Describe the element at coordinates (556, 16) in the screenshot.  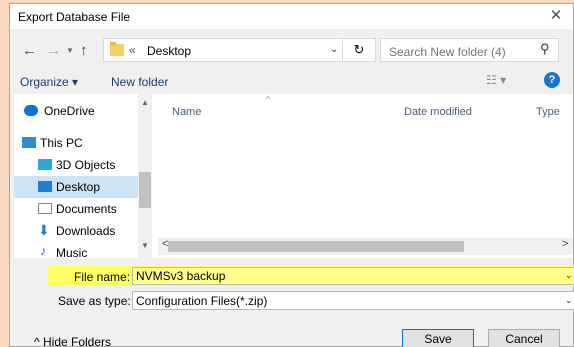
I see `close-button: ✕` at that location.